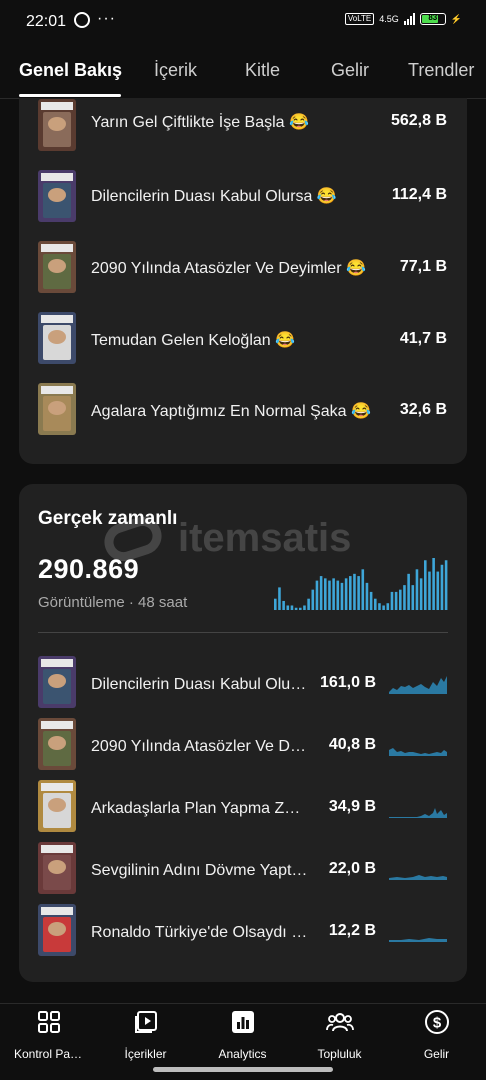 The height and width of the screenshot is (1080, 486). Describe the element at coordinates (418, 120) in the screenshot. I see `video-views: 562,8 B` at that location.